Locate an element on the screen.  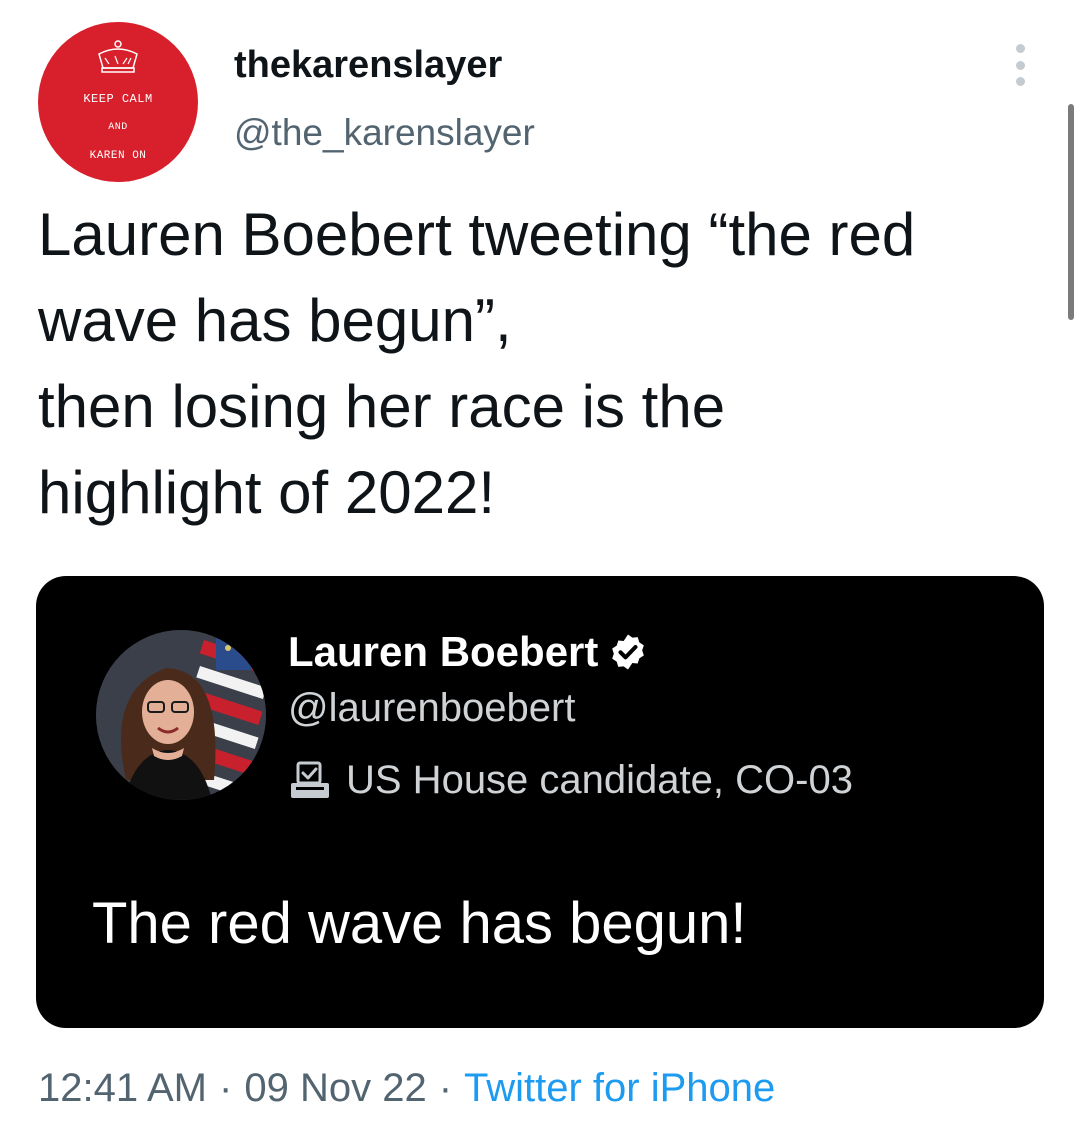
author-avatar: KEEP CALM AND KAREN ON is located at coordinates (118, 102).